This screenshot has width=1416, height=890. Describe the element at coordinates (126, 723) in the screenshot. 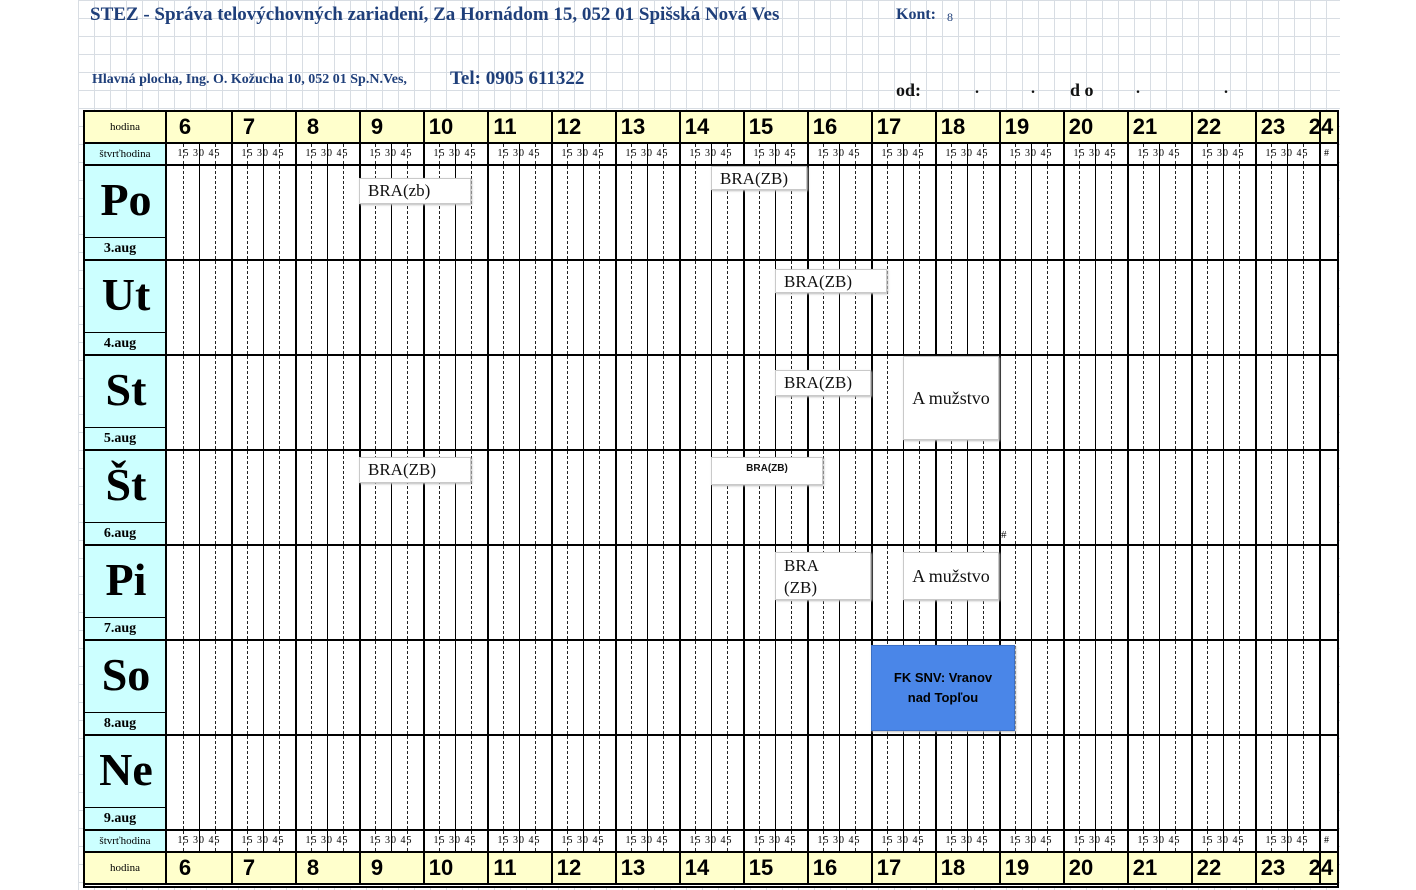

I see `day-date: 8.aug` at that location.